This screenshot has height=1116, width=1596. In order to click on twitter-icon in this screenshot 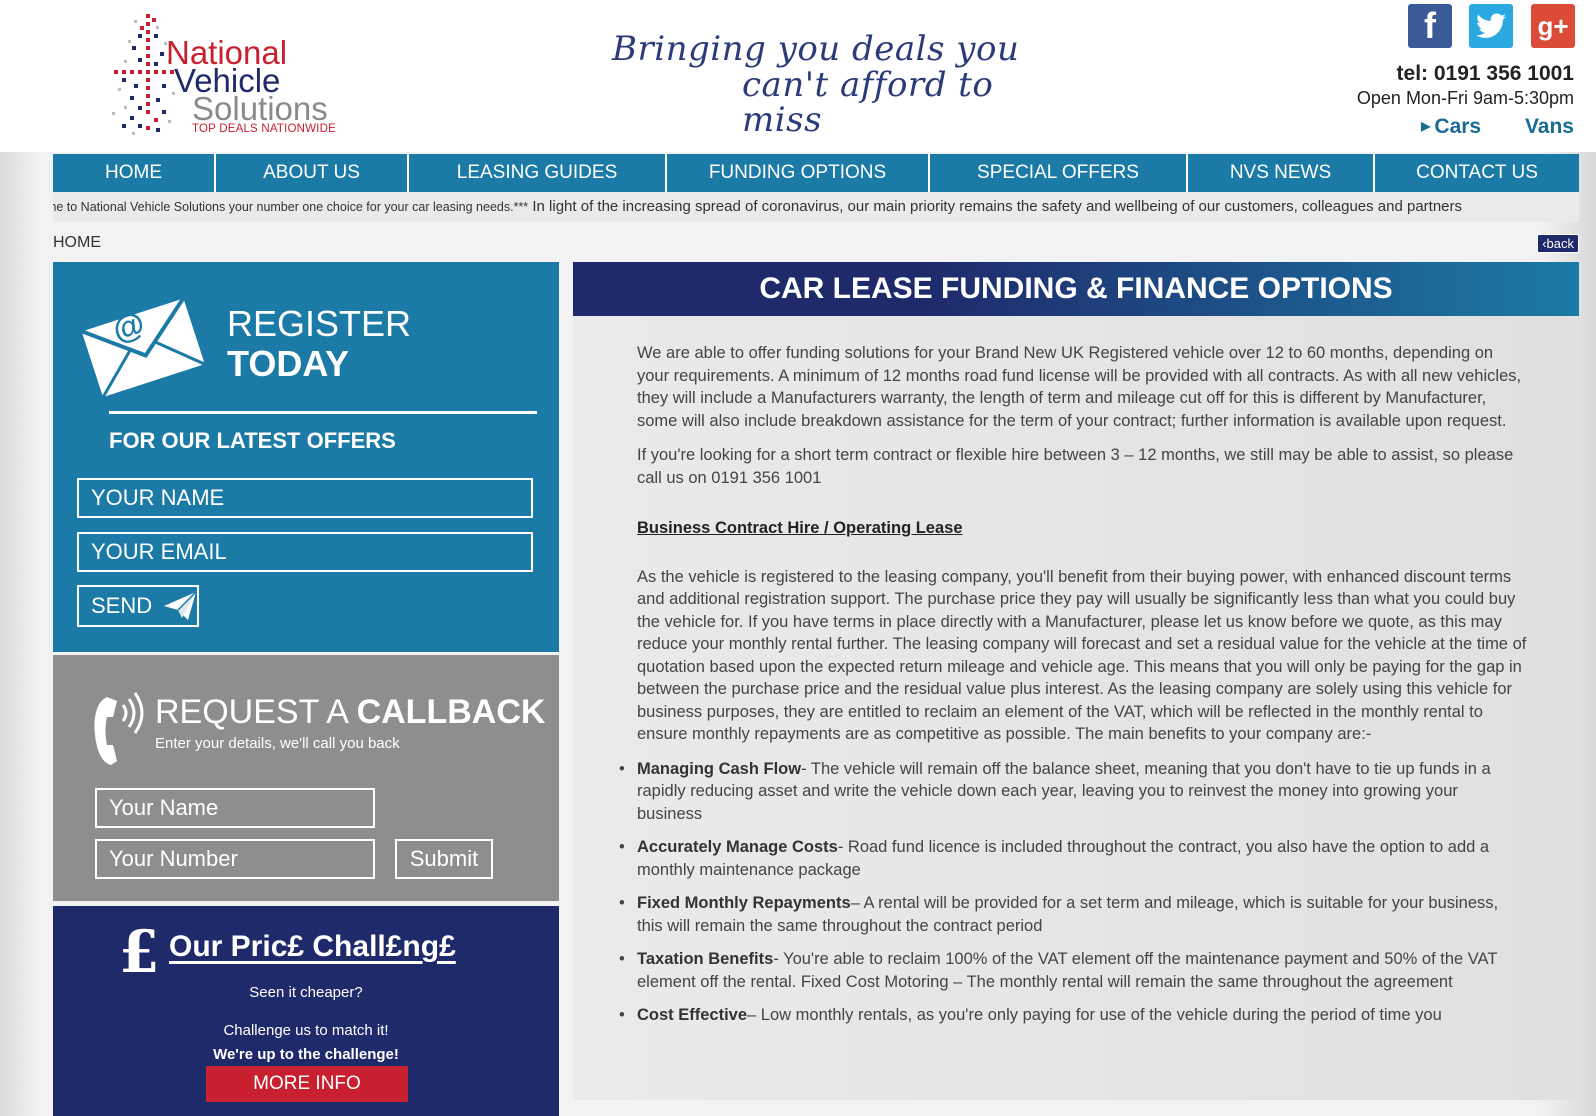, I will do `click(1491, 26)`.